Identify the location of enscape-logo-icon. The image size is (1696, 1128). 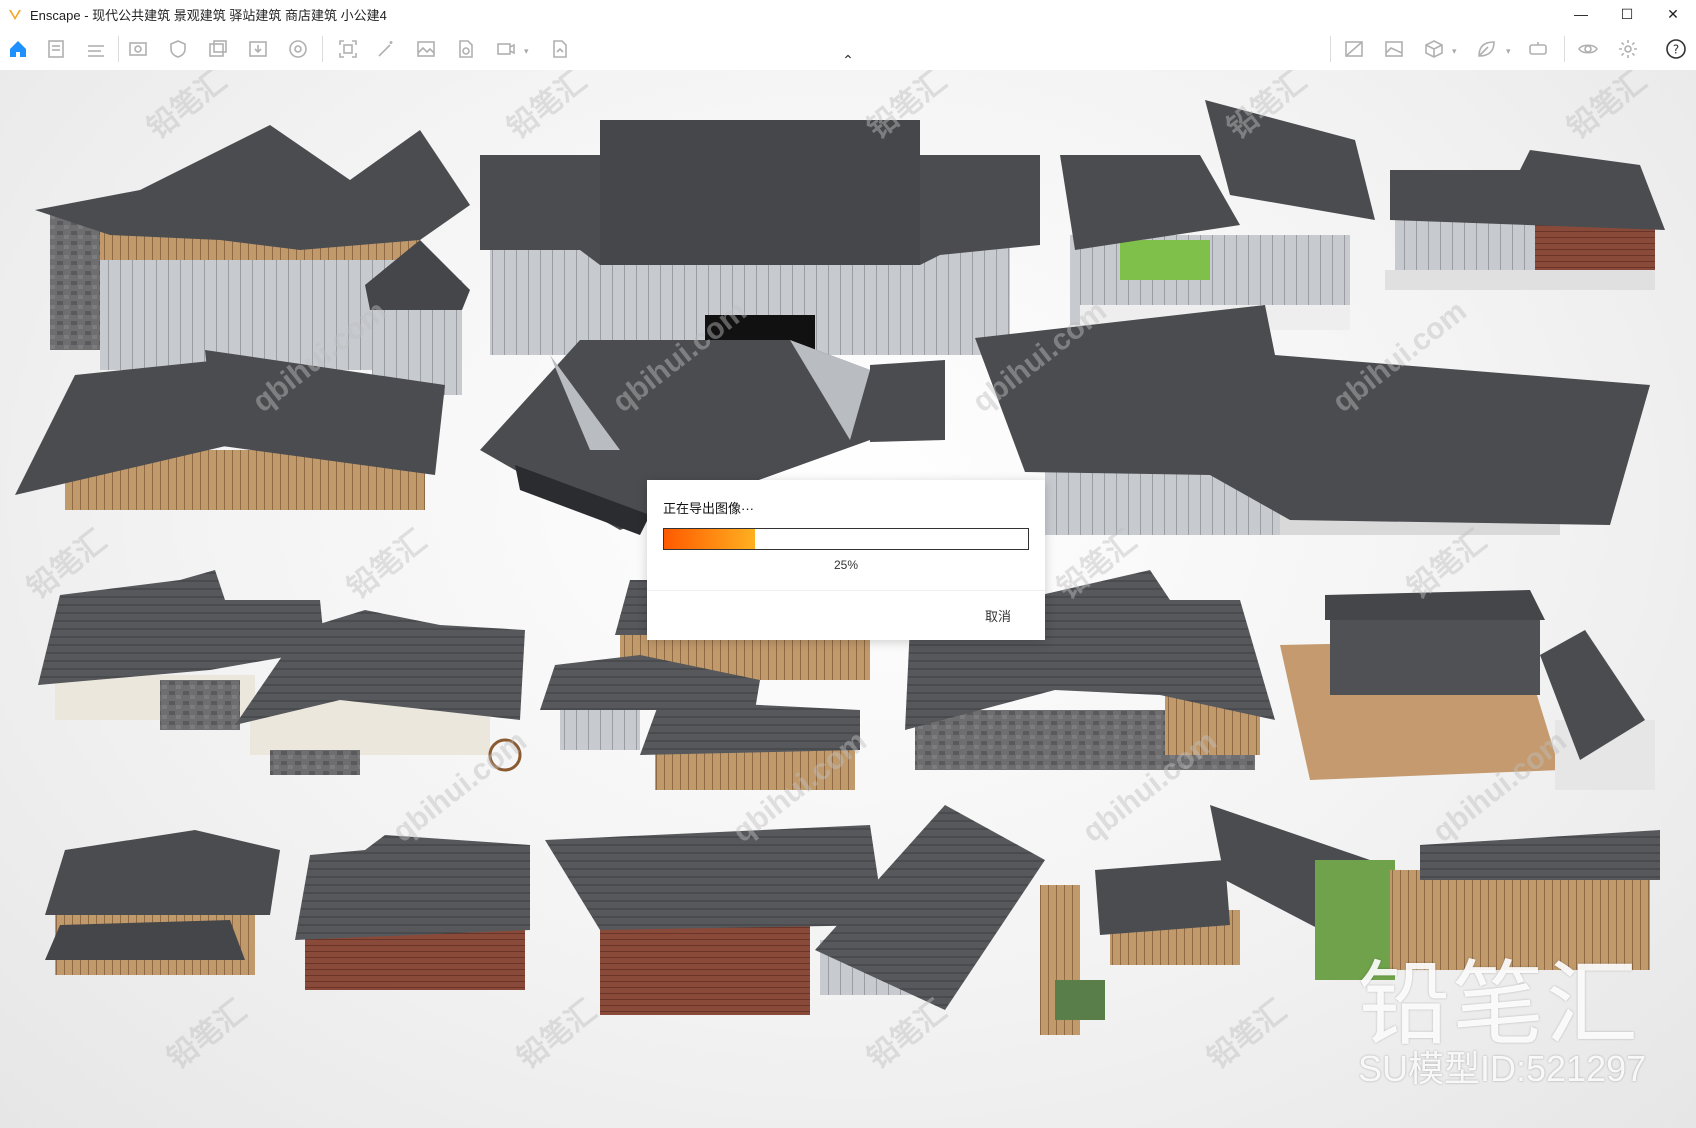
(15, 15).